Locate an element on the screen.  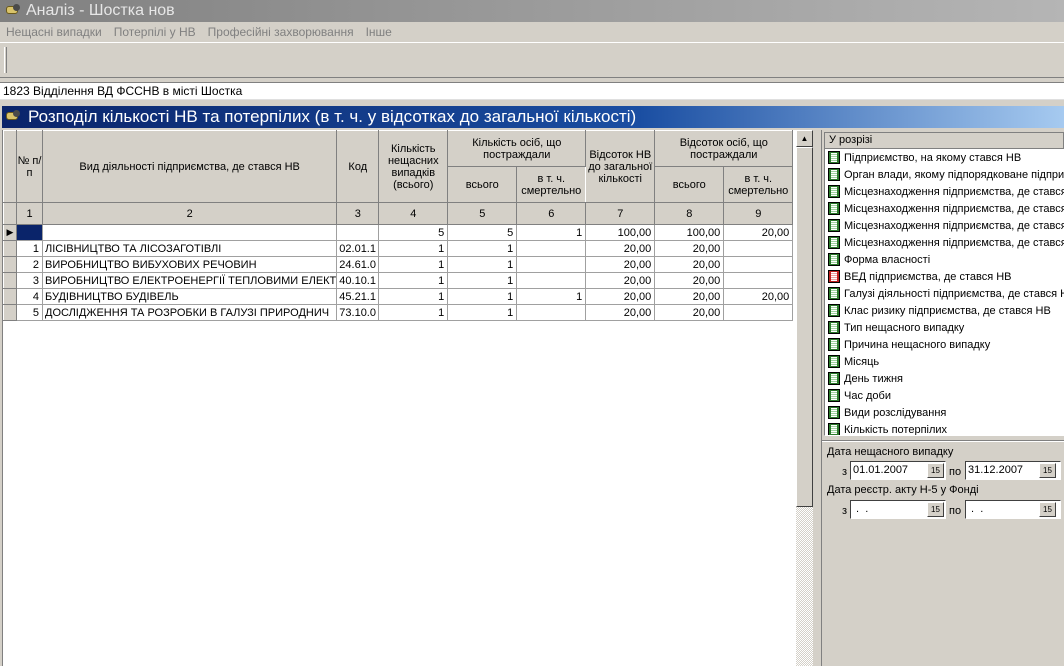
total-row: ▶ 5 5 1 100,00 100,00 20,00 is located at coordinates (398, 232).